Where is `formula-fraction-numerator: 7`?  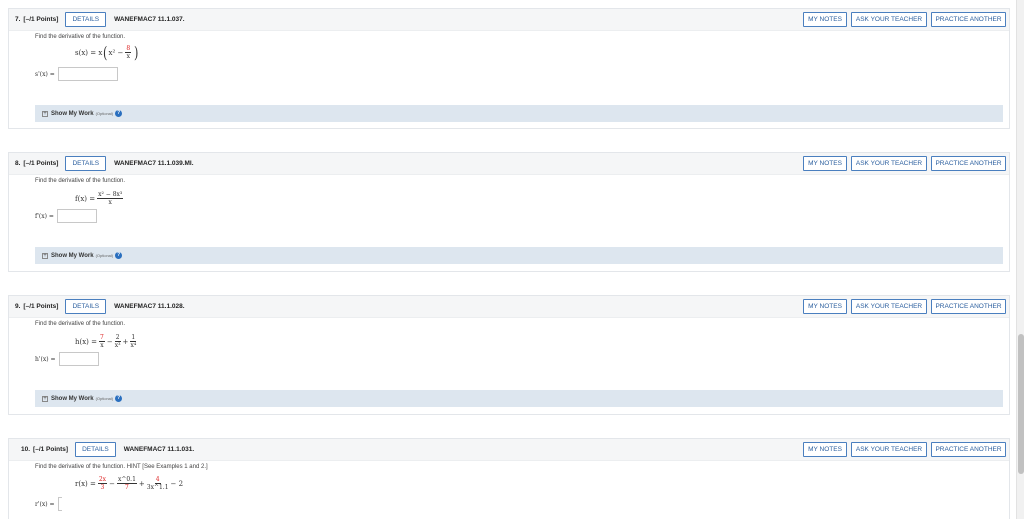 formula-fraction-numerator: 7 is located at coordinates (102, 338).